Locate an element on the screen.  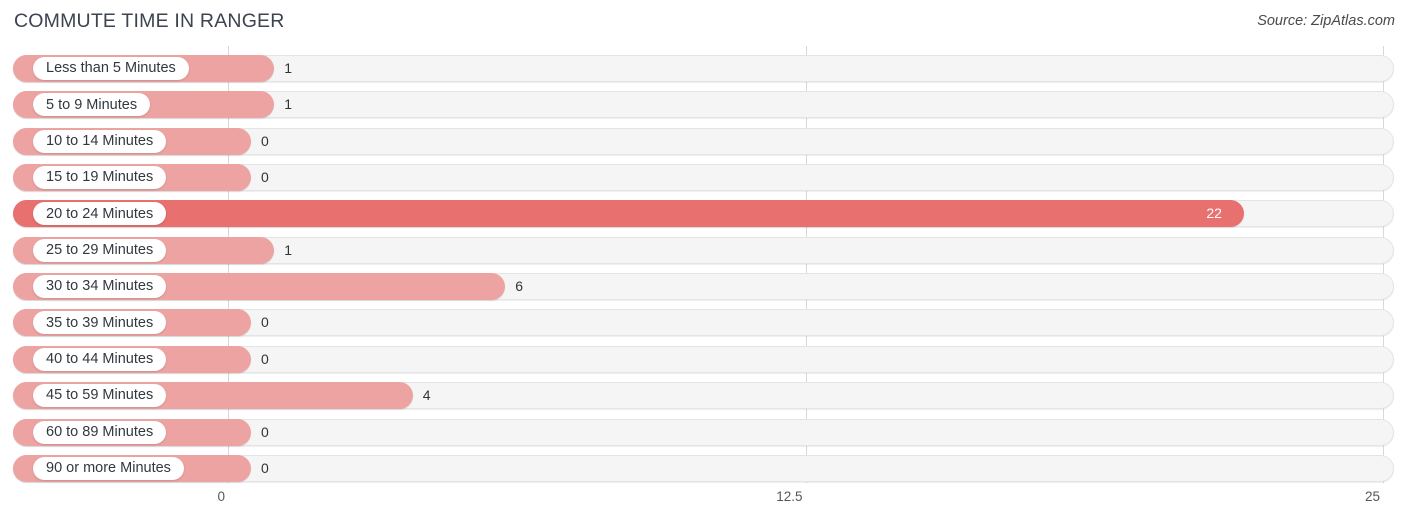
bar-category-label: 5 to 9 Minutes is located at coordinates (92, 104).